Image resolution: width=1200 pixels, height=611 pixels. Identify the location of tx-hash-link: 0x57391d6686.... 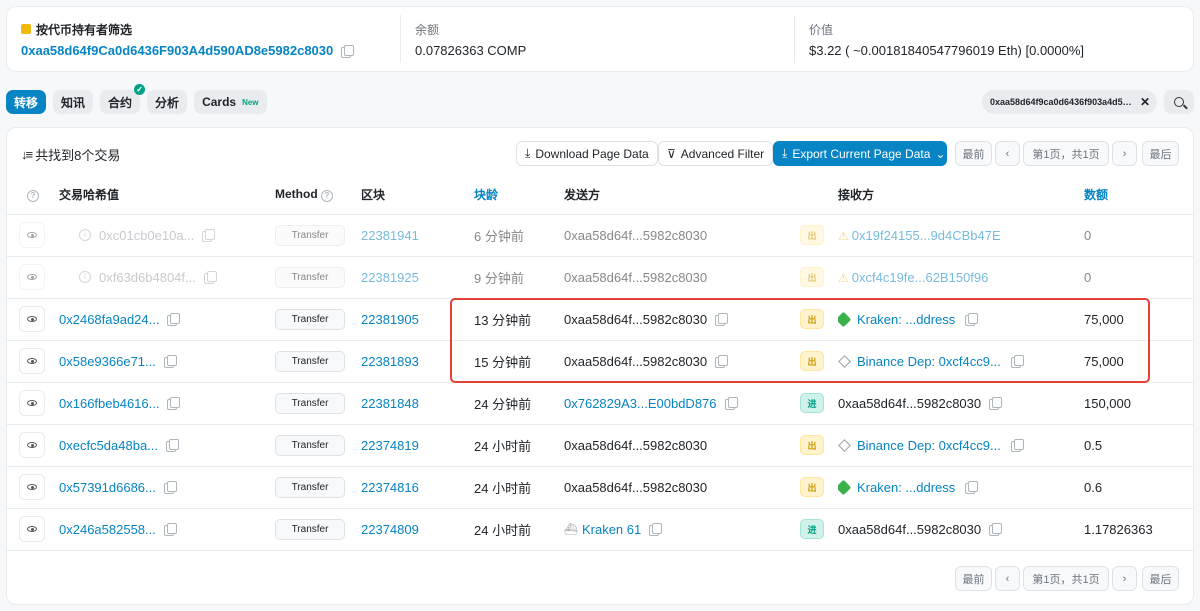
(107, 487).